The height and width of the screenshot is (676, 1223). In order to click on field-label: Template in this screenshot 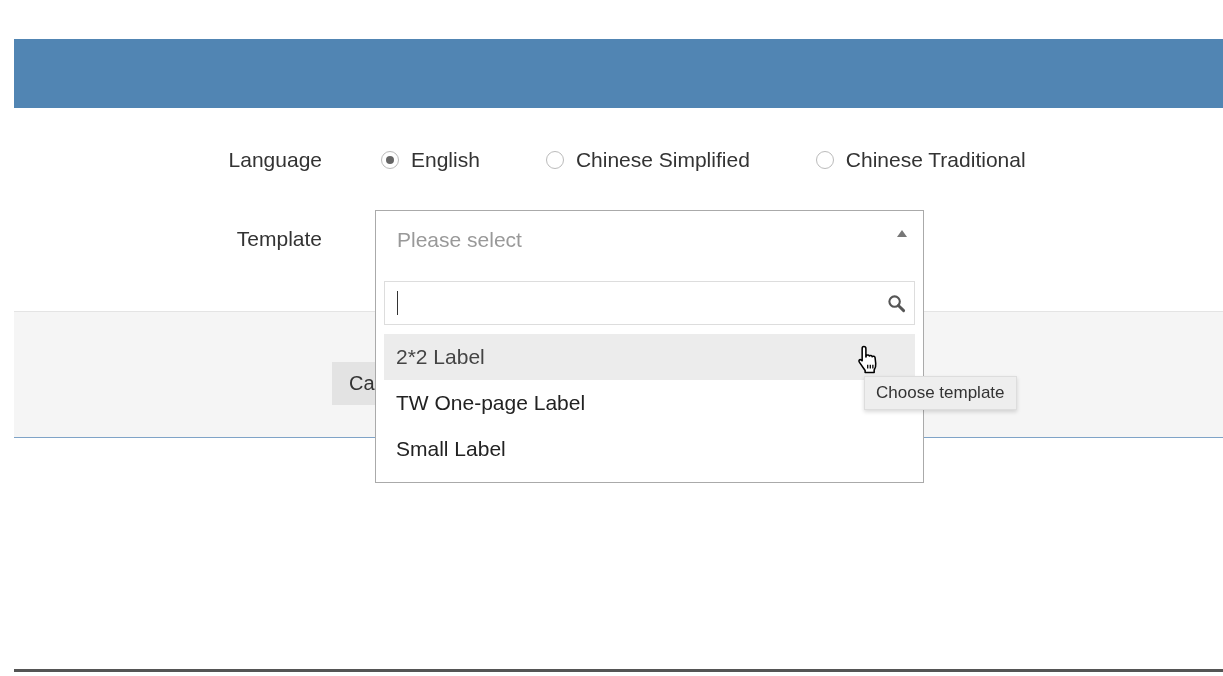, I will do `click(278, 239)`.